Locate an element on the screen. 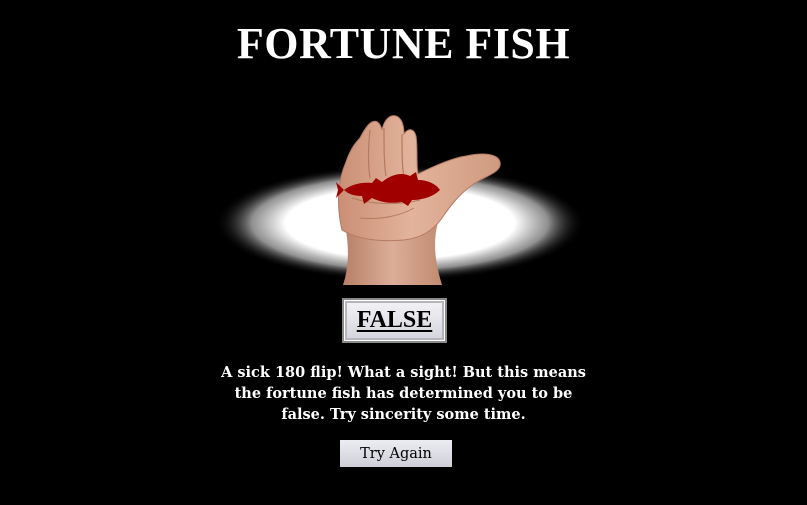 This screenshot has width=807, height=505. result-badge: FALSE is located at coordinates (394, 320).